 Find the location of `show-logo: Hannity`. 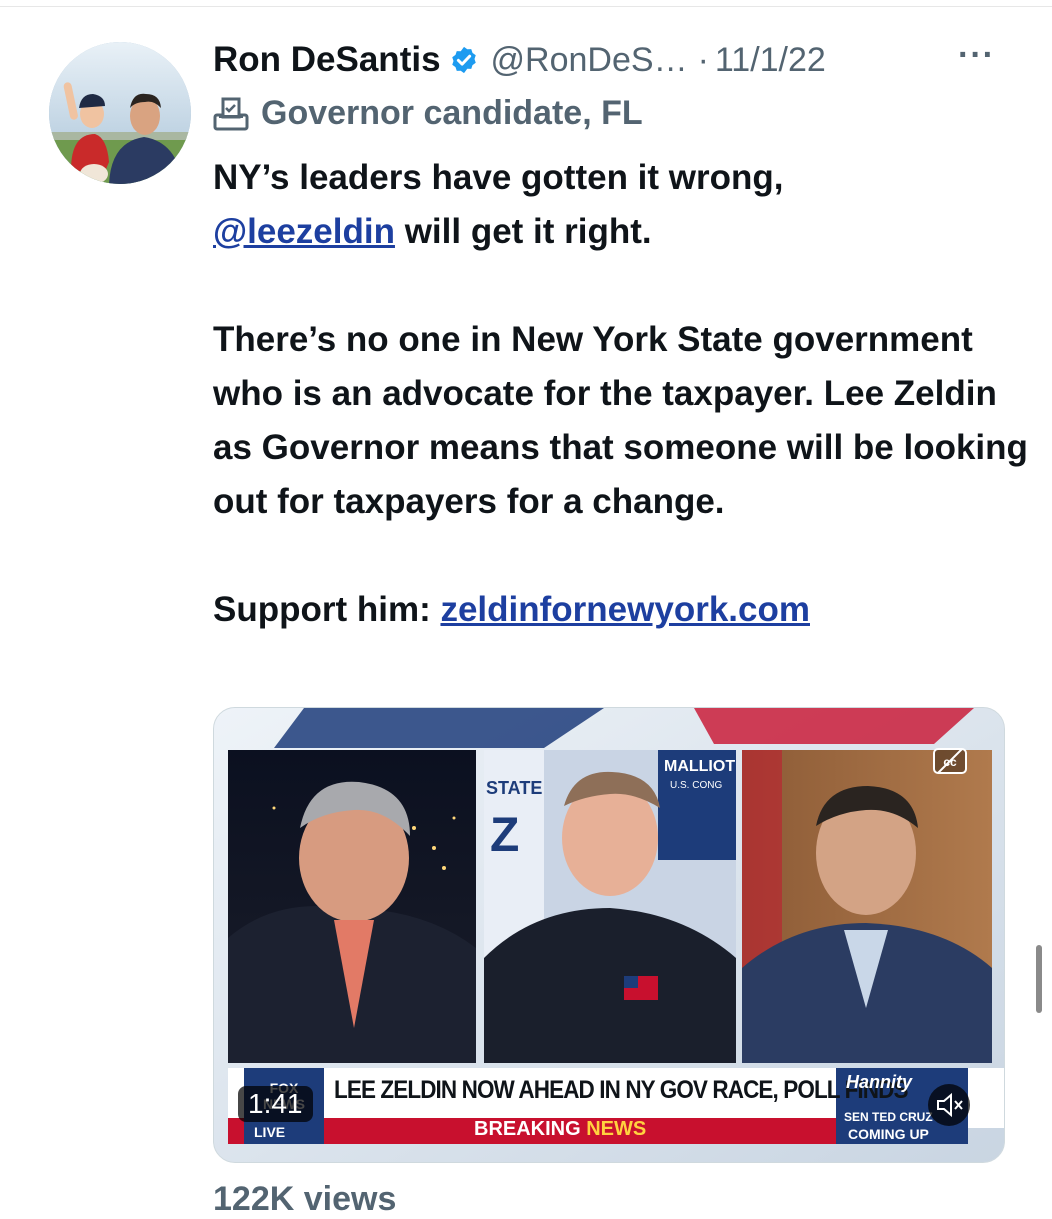

show-logo: Hannity is located at coordinates (879, 1082).